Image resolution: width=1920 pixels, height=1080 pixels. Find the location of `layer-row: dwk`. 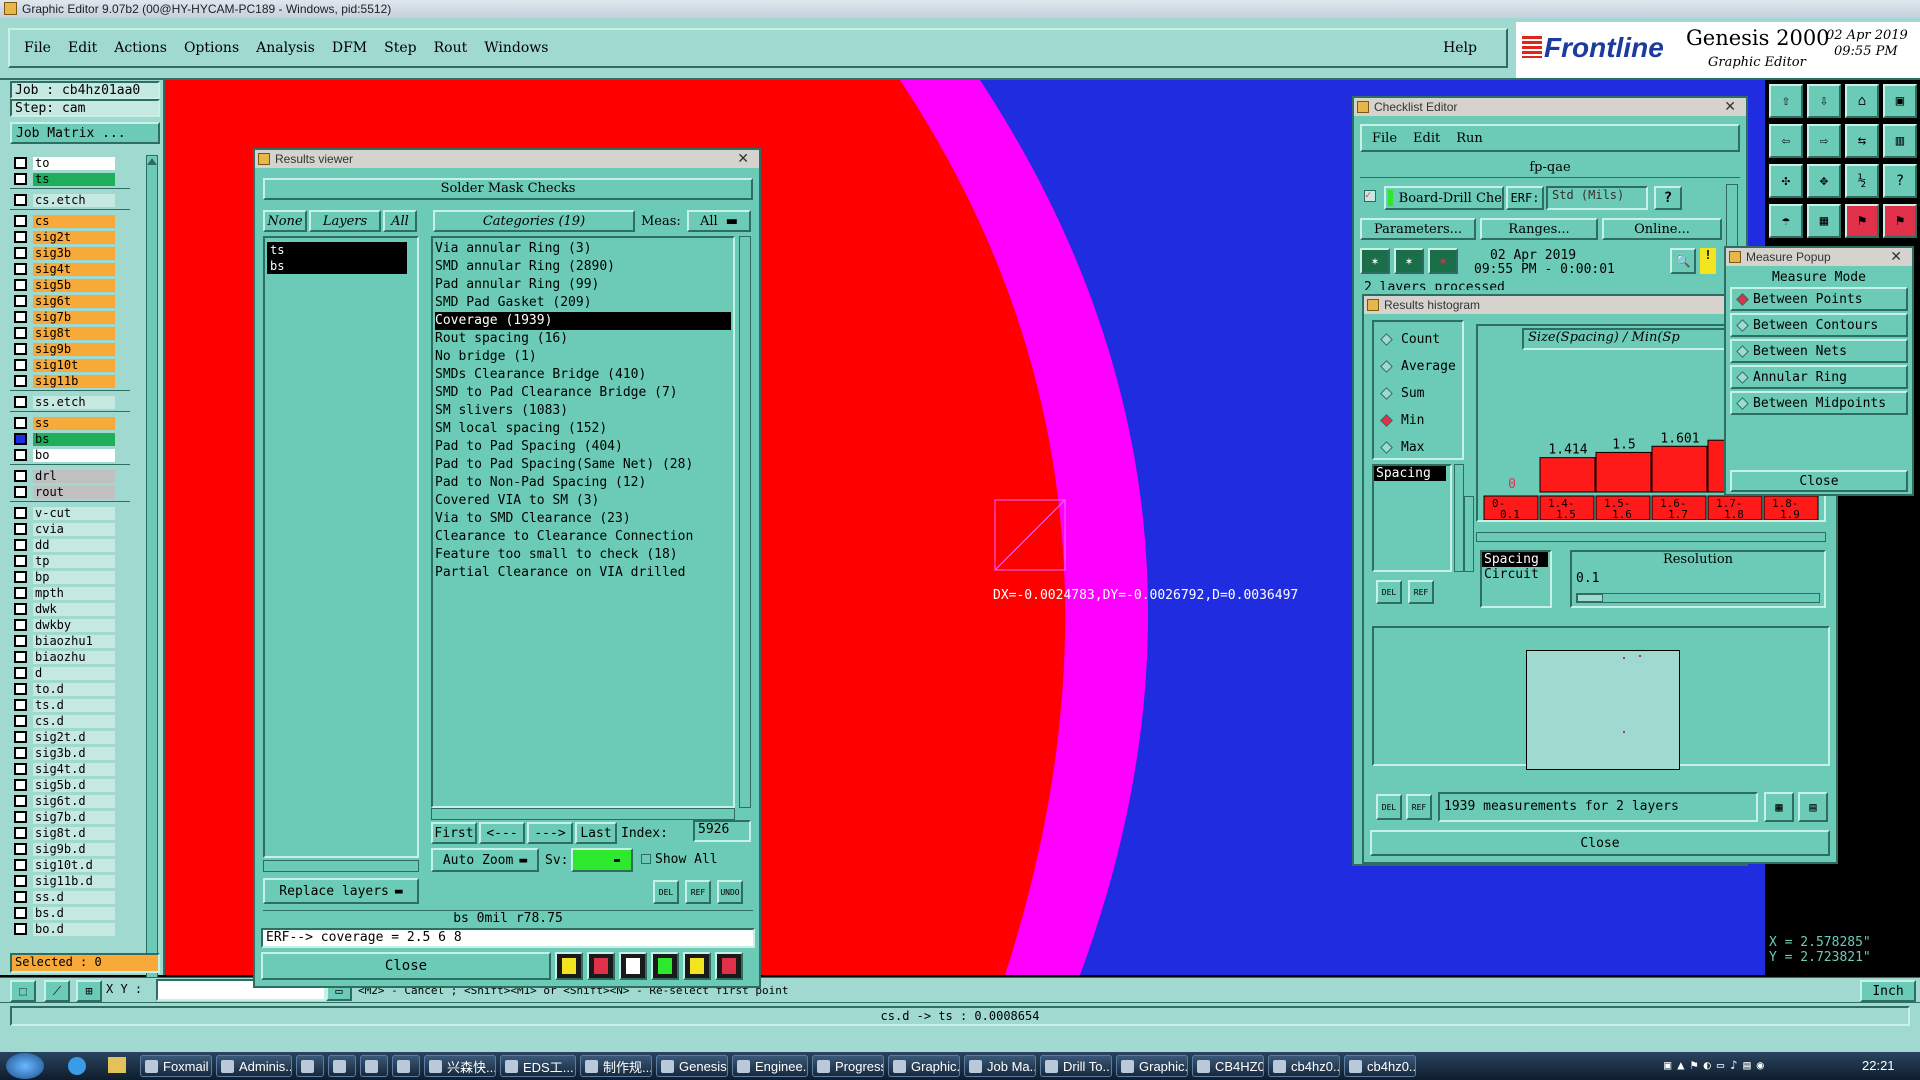

layer-row: dwk is located at coordinates (70, 609).